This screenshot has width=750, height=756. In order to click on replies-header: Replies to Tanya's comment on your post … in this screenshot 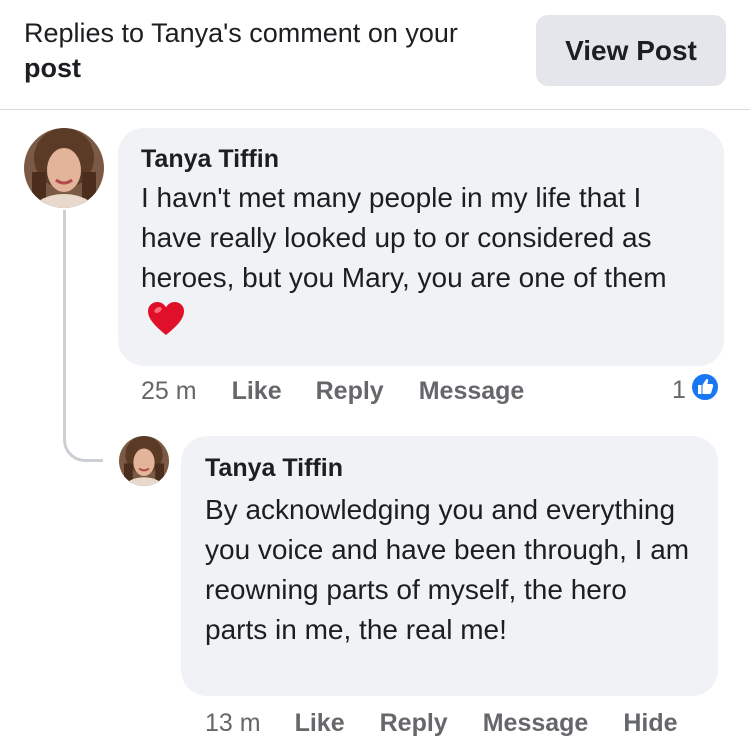, I will do `click(375, 55)`.